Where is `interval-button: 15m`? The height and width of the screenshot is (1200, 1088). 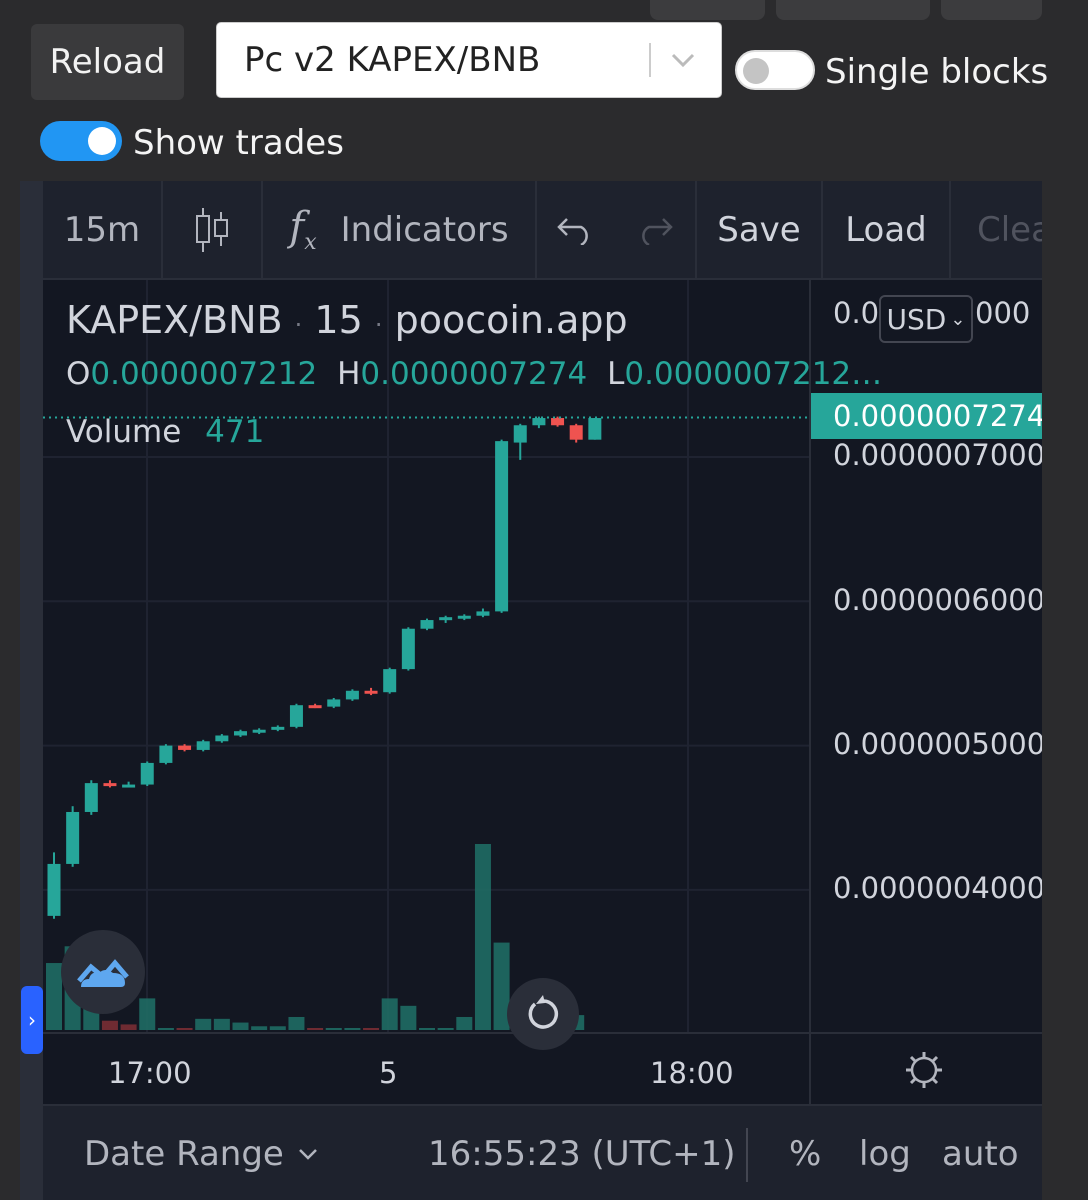 interval-button: 15m is located at coordinates (102, 229).